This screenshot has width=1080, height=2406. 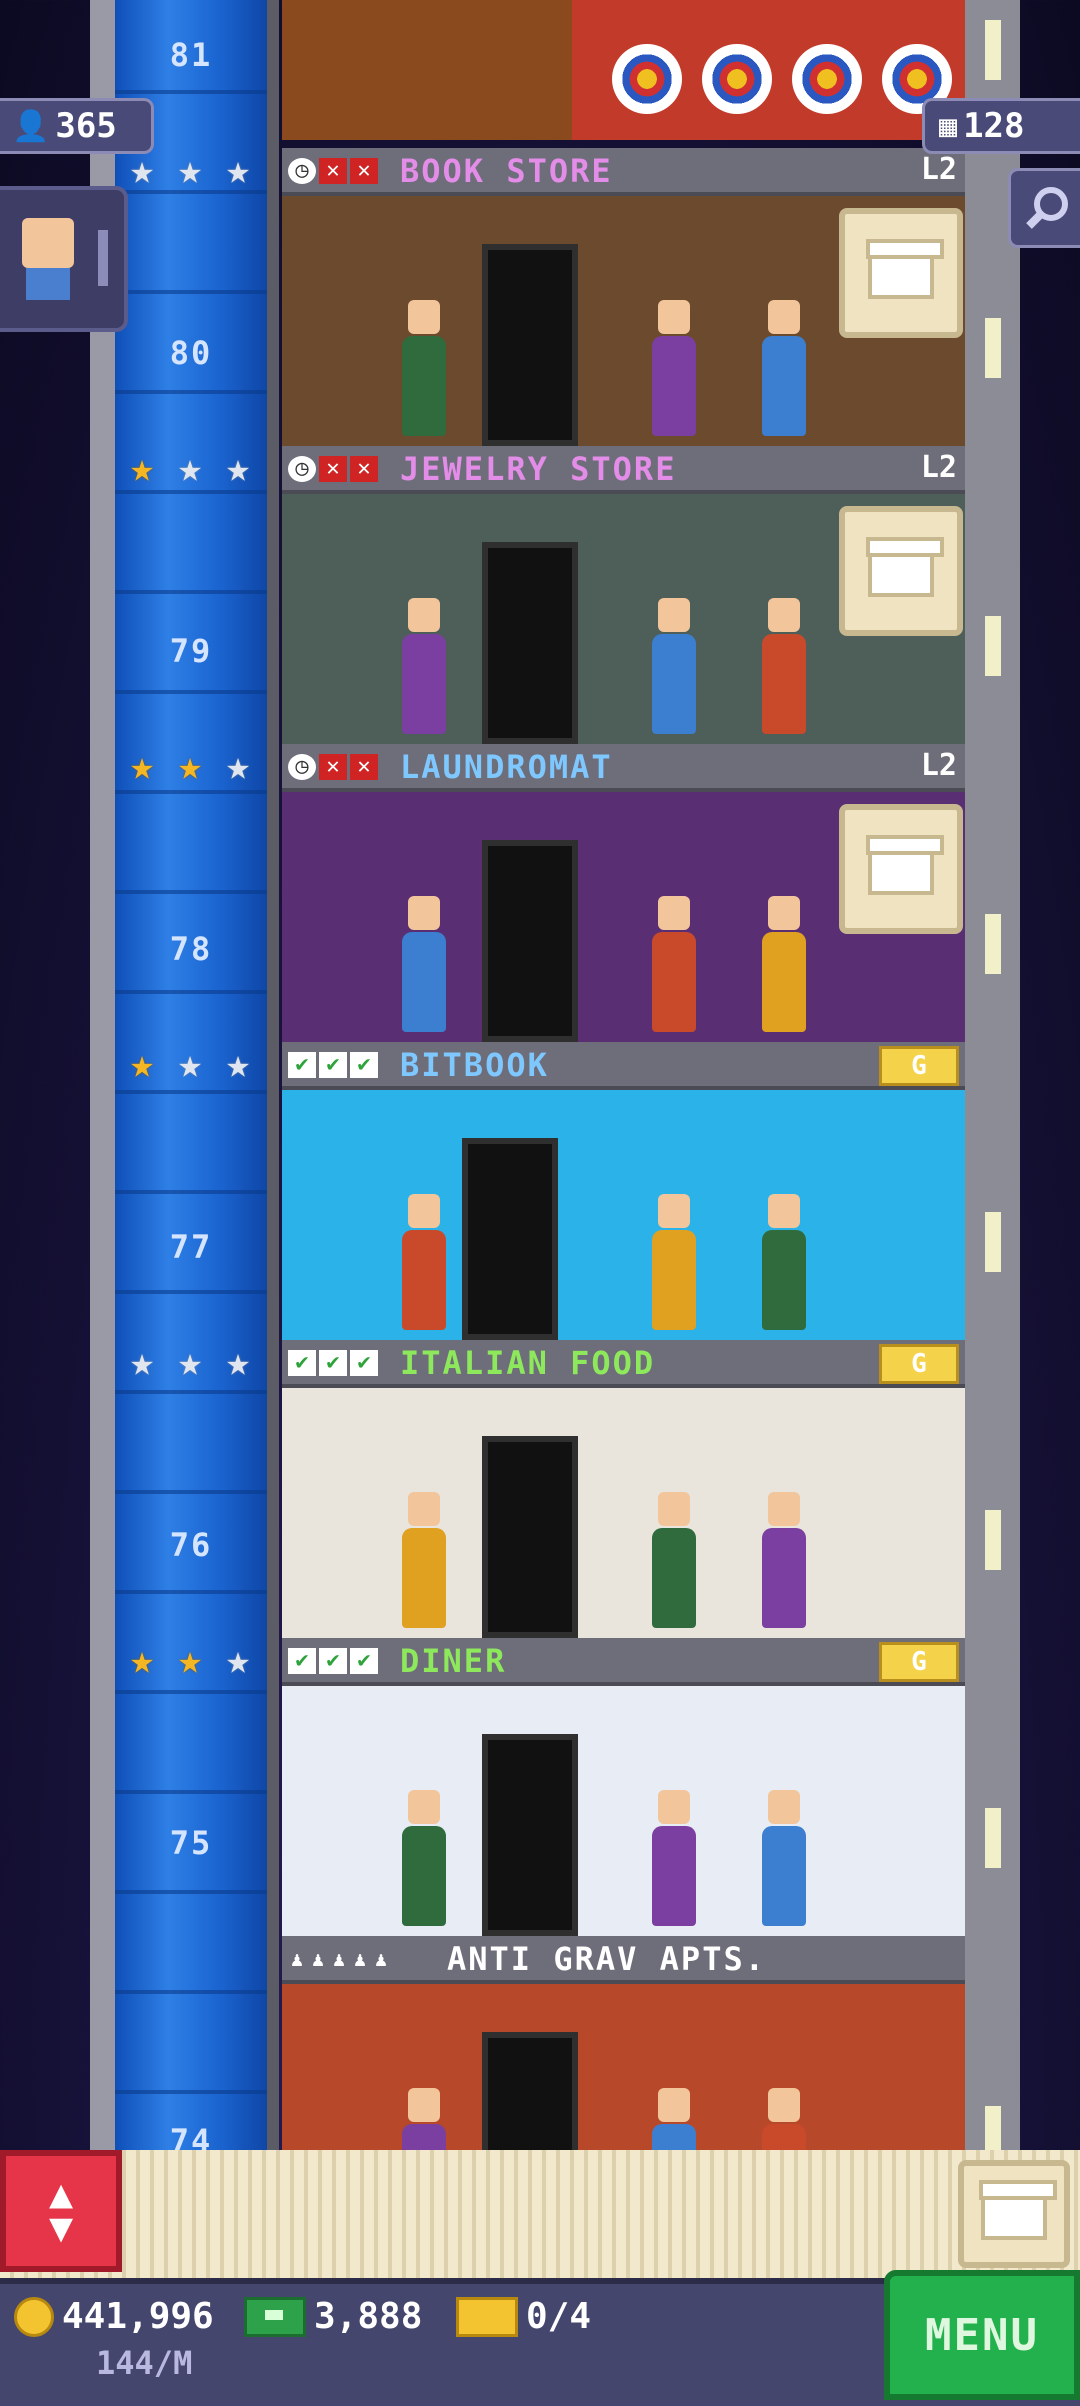 I want to click on floor-header: ◷ ✕ ✕ JEWELRY STORE L2, so click(x=623, y=470).